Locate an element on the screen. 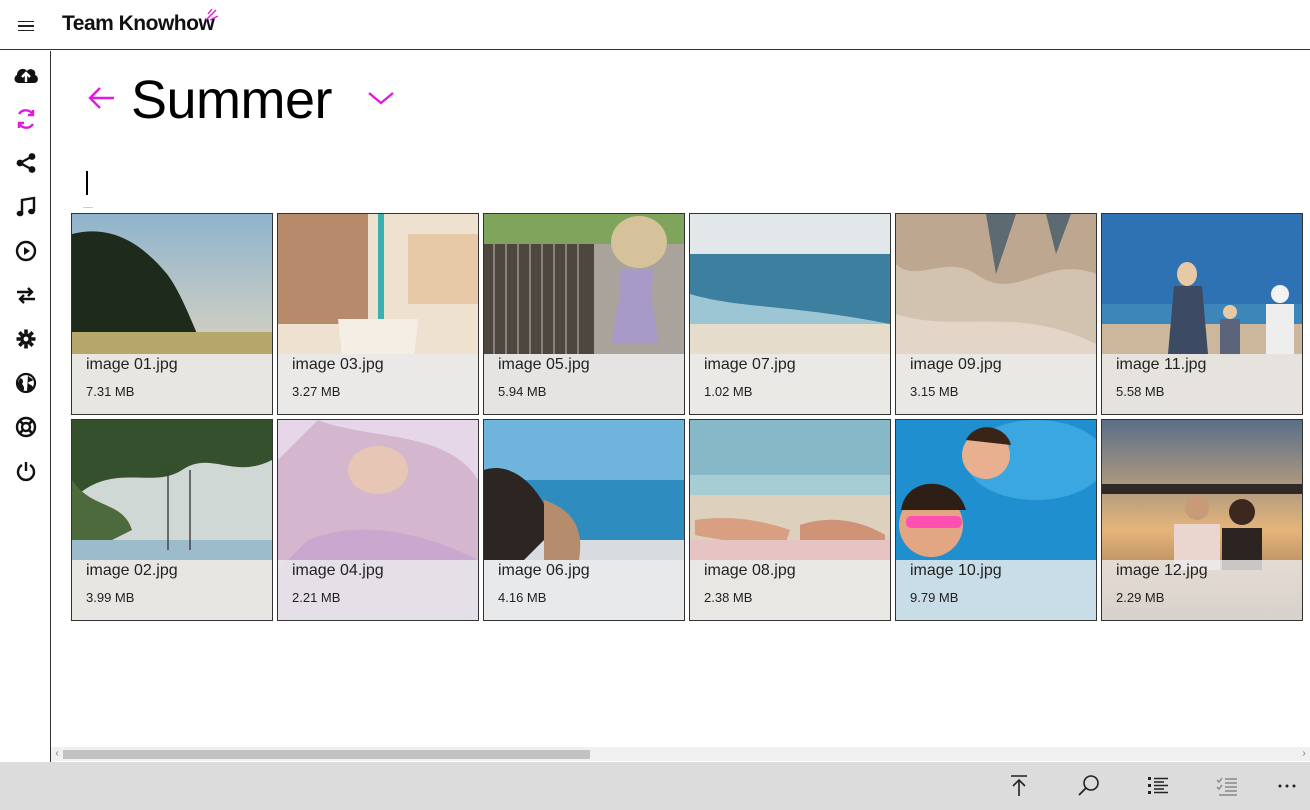 This screenshot has height=810, width=1310. music-icon is located at coordinates (26, 207).